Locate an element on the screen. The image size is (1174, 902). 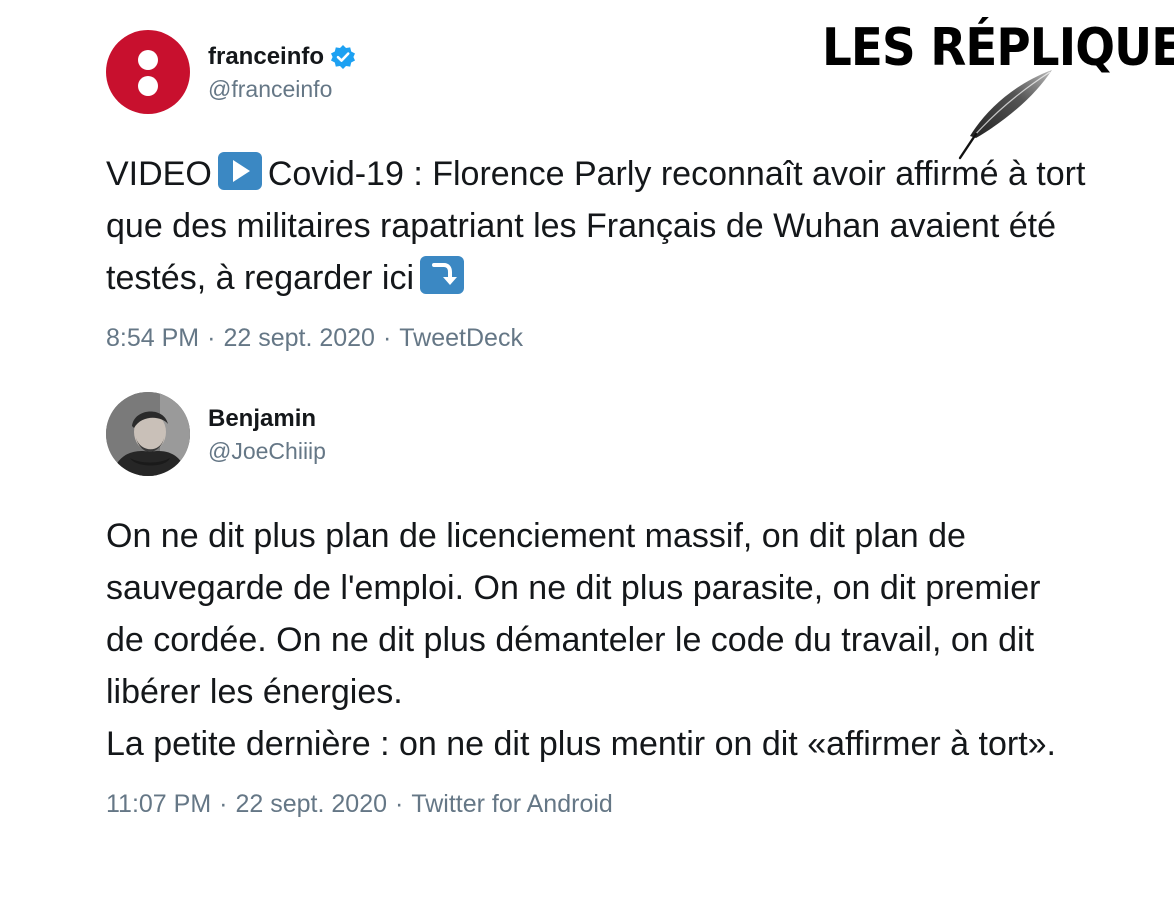
verified-badge-icon is located at coordinates (343, 57).